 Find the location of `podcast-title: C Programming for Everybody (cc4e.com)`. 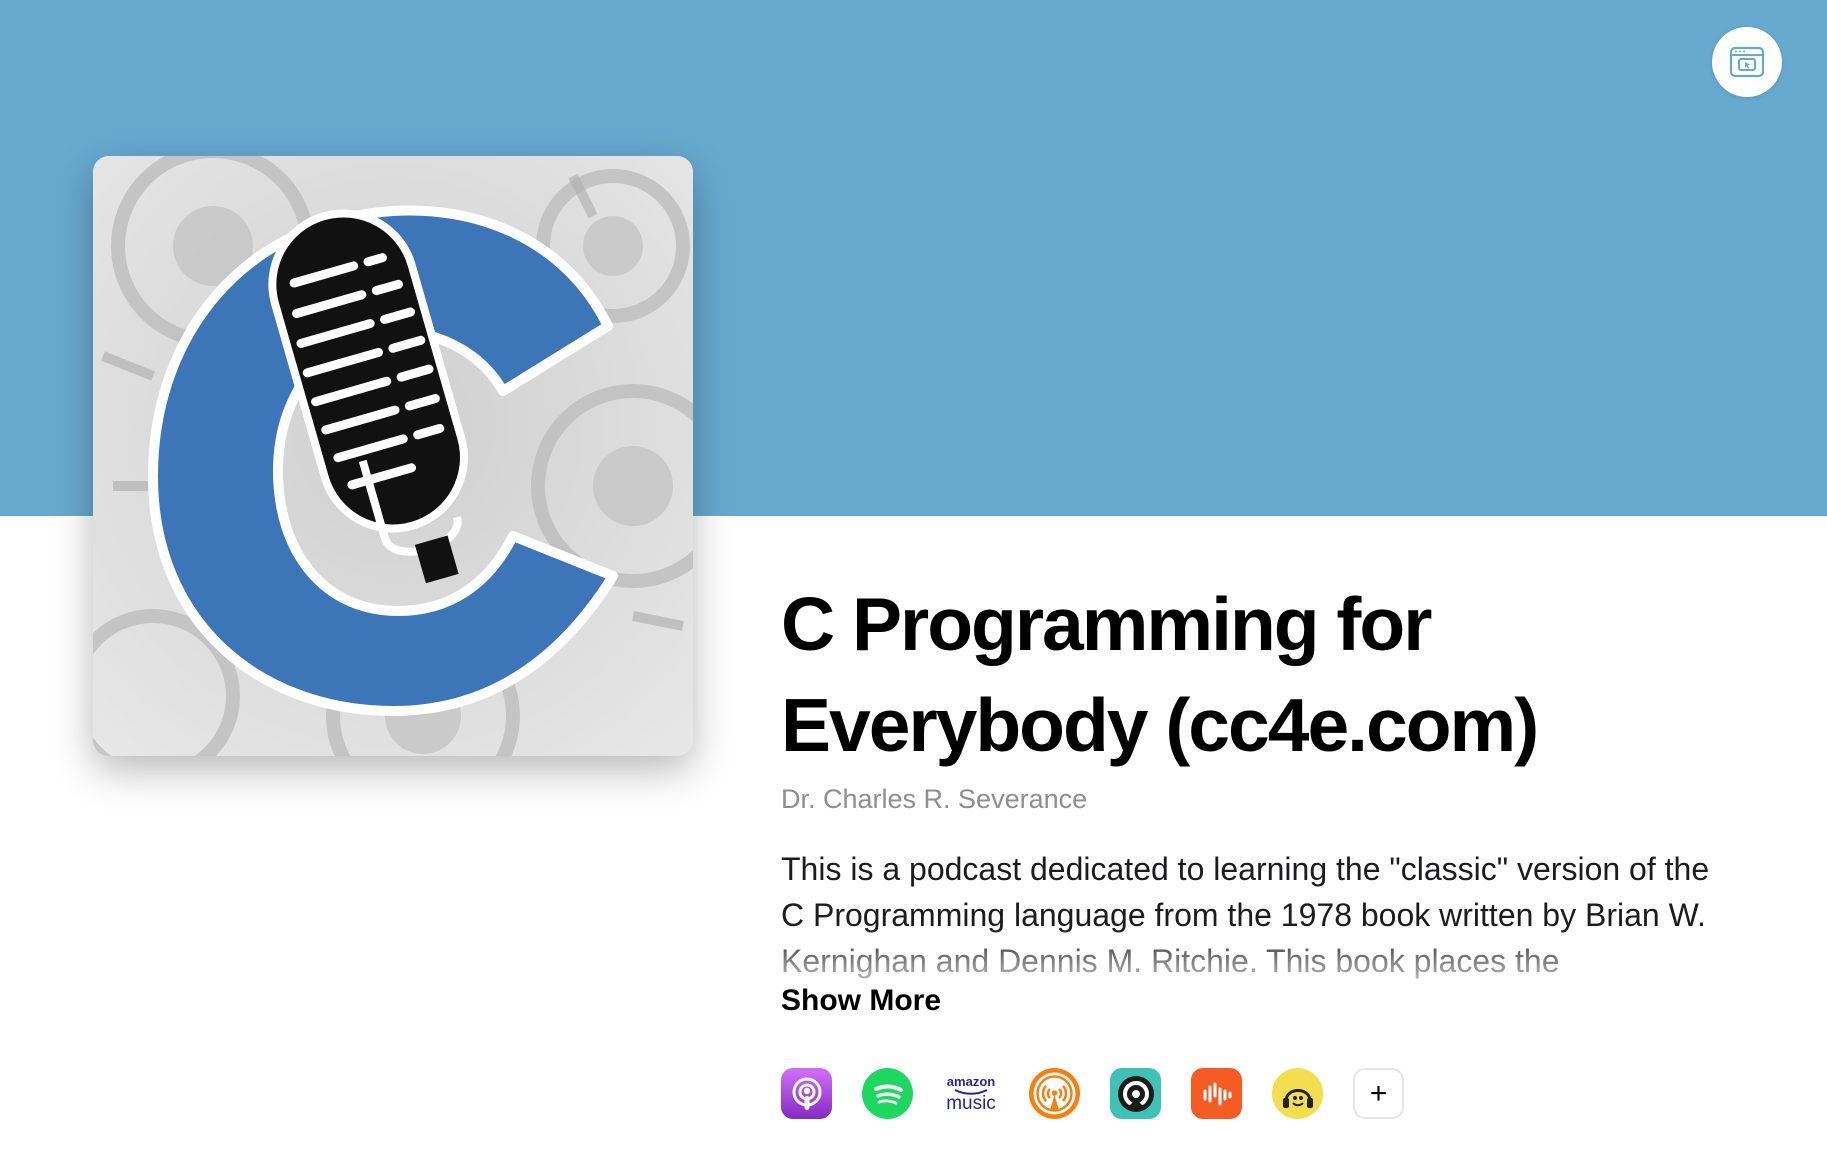

podcast-title: C Programming for Everybody (cc4e.com) is located at coordinates (1160, 674).